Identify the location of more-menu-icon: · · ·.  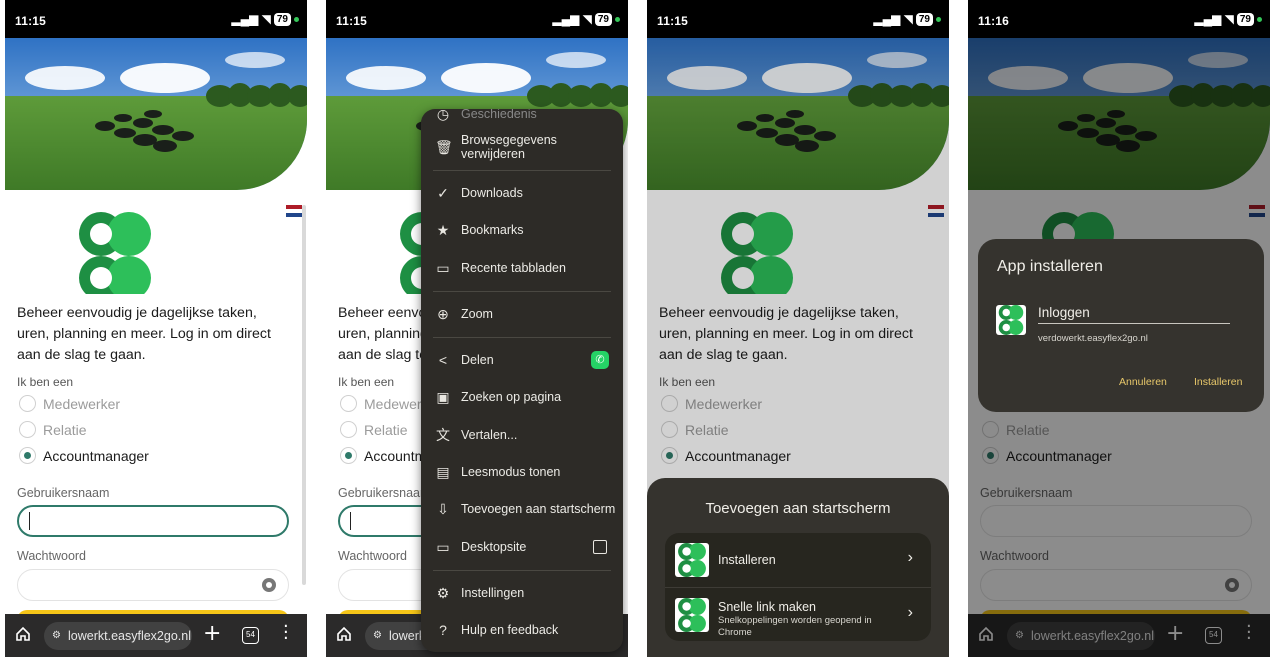
(286, 633).